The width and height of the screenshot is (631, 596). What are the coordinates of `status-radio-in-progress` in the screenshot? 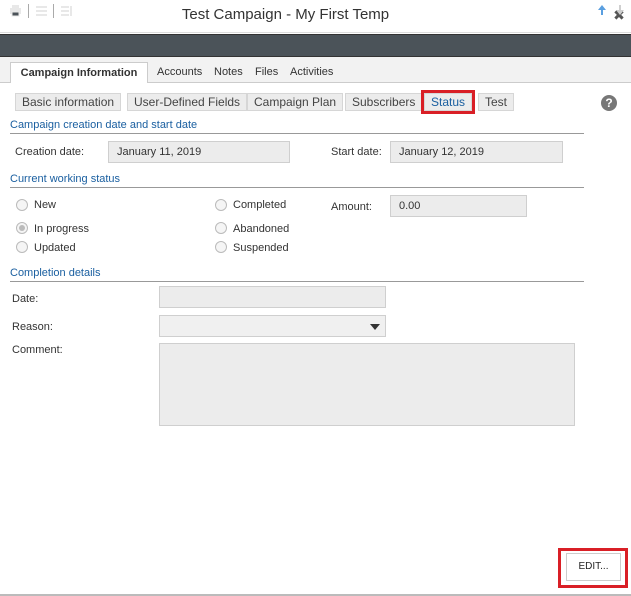 It's located at (22, 228).